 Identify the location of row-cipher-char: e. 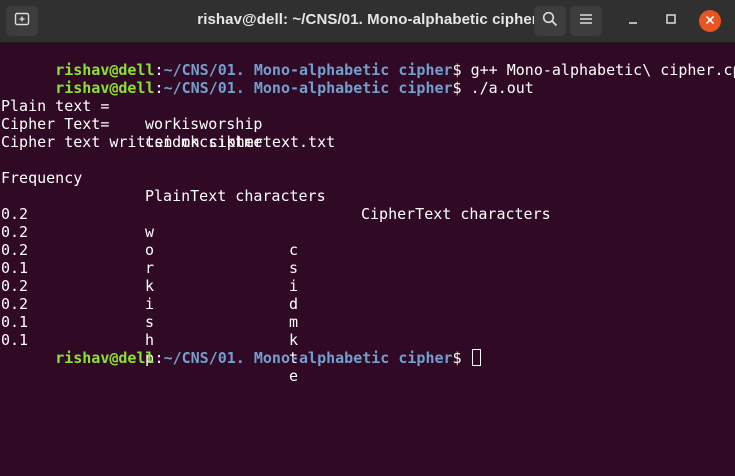
(294, 376).